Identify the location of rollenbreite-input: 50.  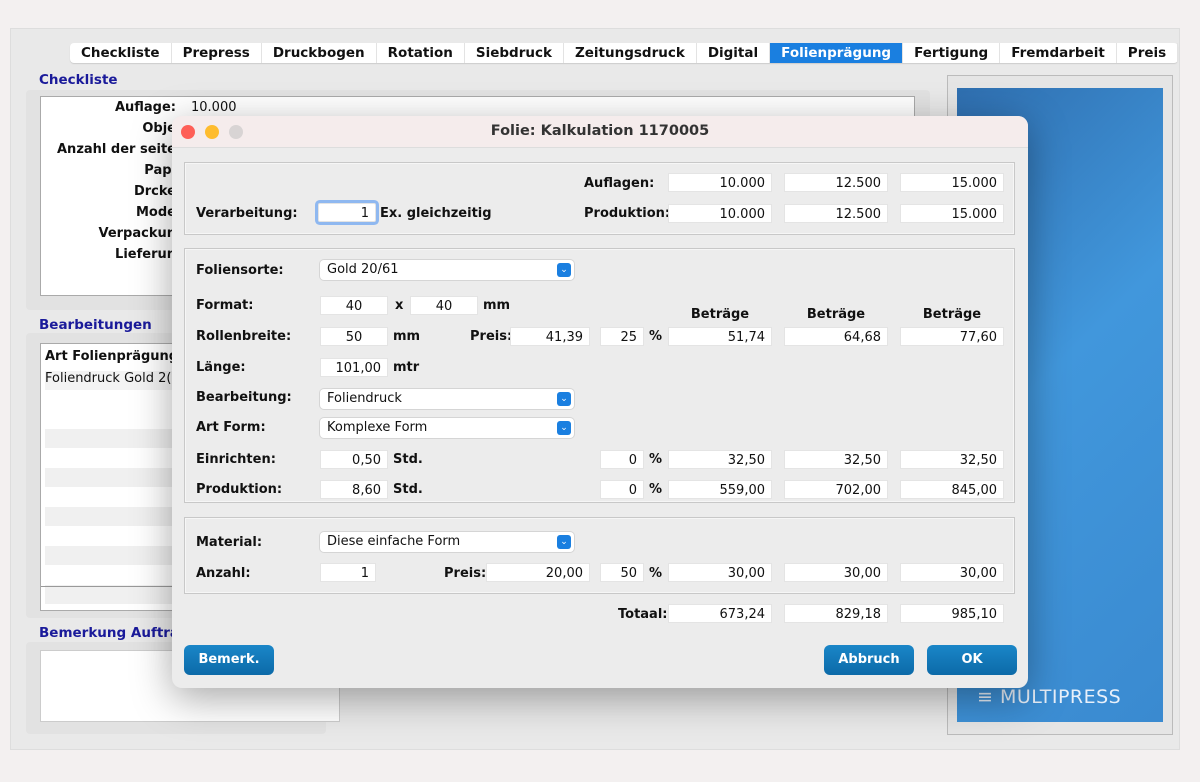
(354, 336).